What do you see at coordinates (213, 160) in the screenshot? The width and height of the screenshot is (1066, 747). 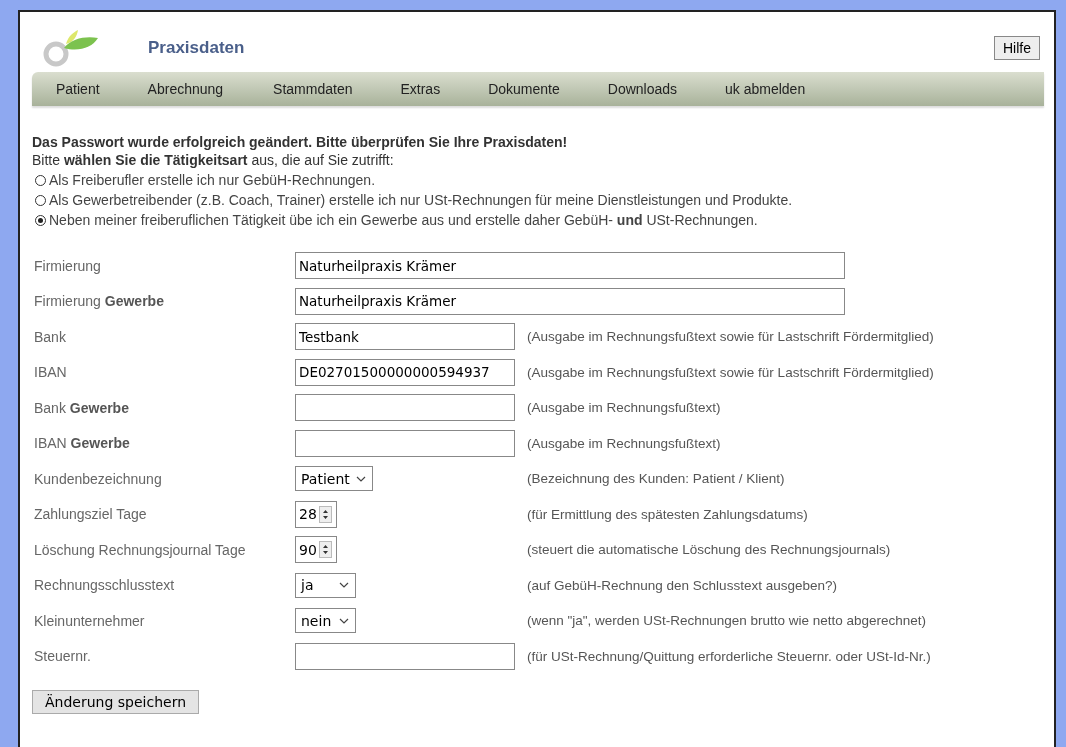 I see `instruction-text: Bitte wählen Sie die Tätigkeitsart aus, die auf Sie zutrifft:` at bounding box center [213, 160].